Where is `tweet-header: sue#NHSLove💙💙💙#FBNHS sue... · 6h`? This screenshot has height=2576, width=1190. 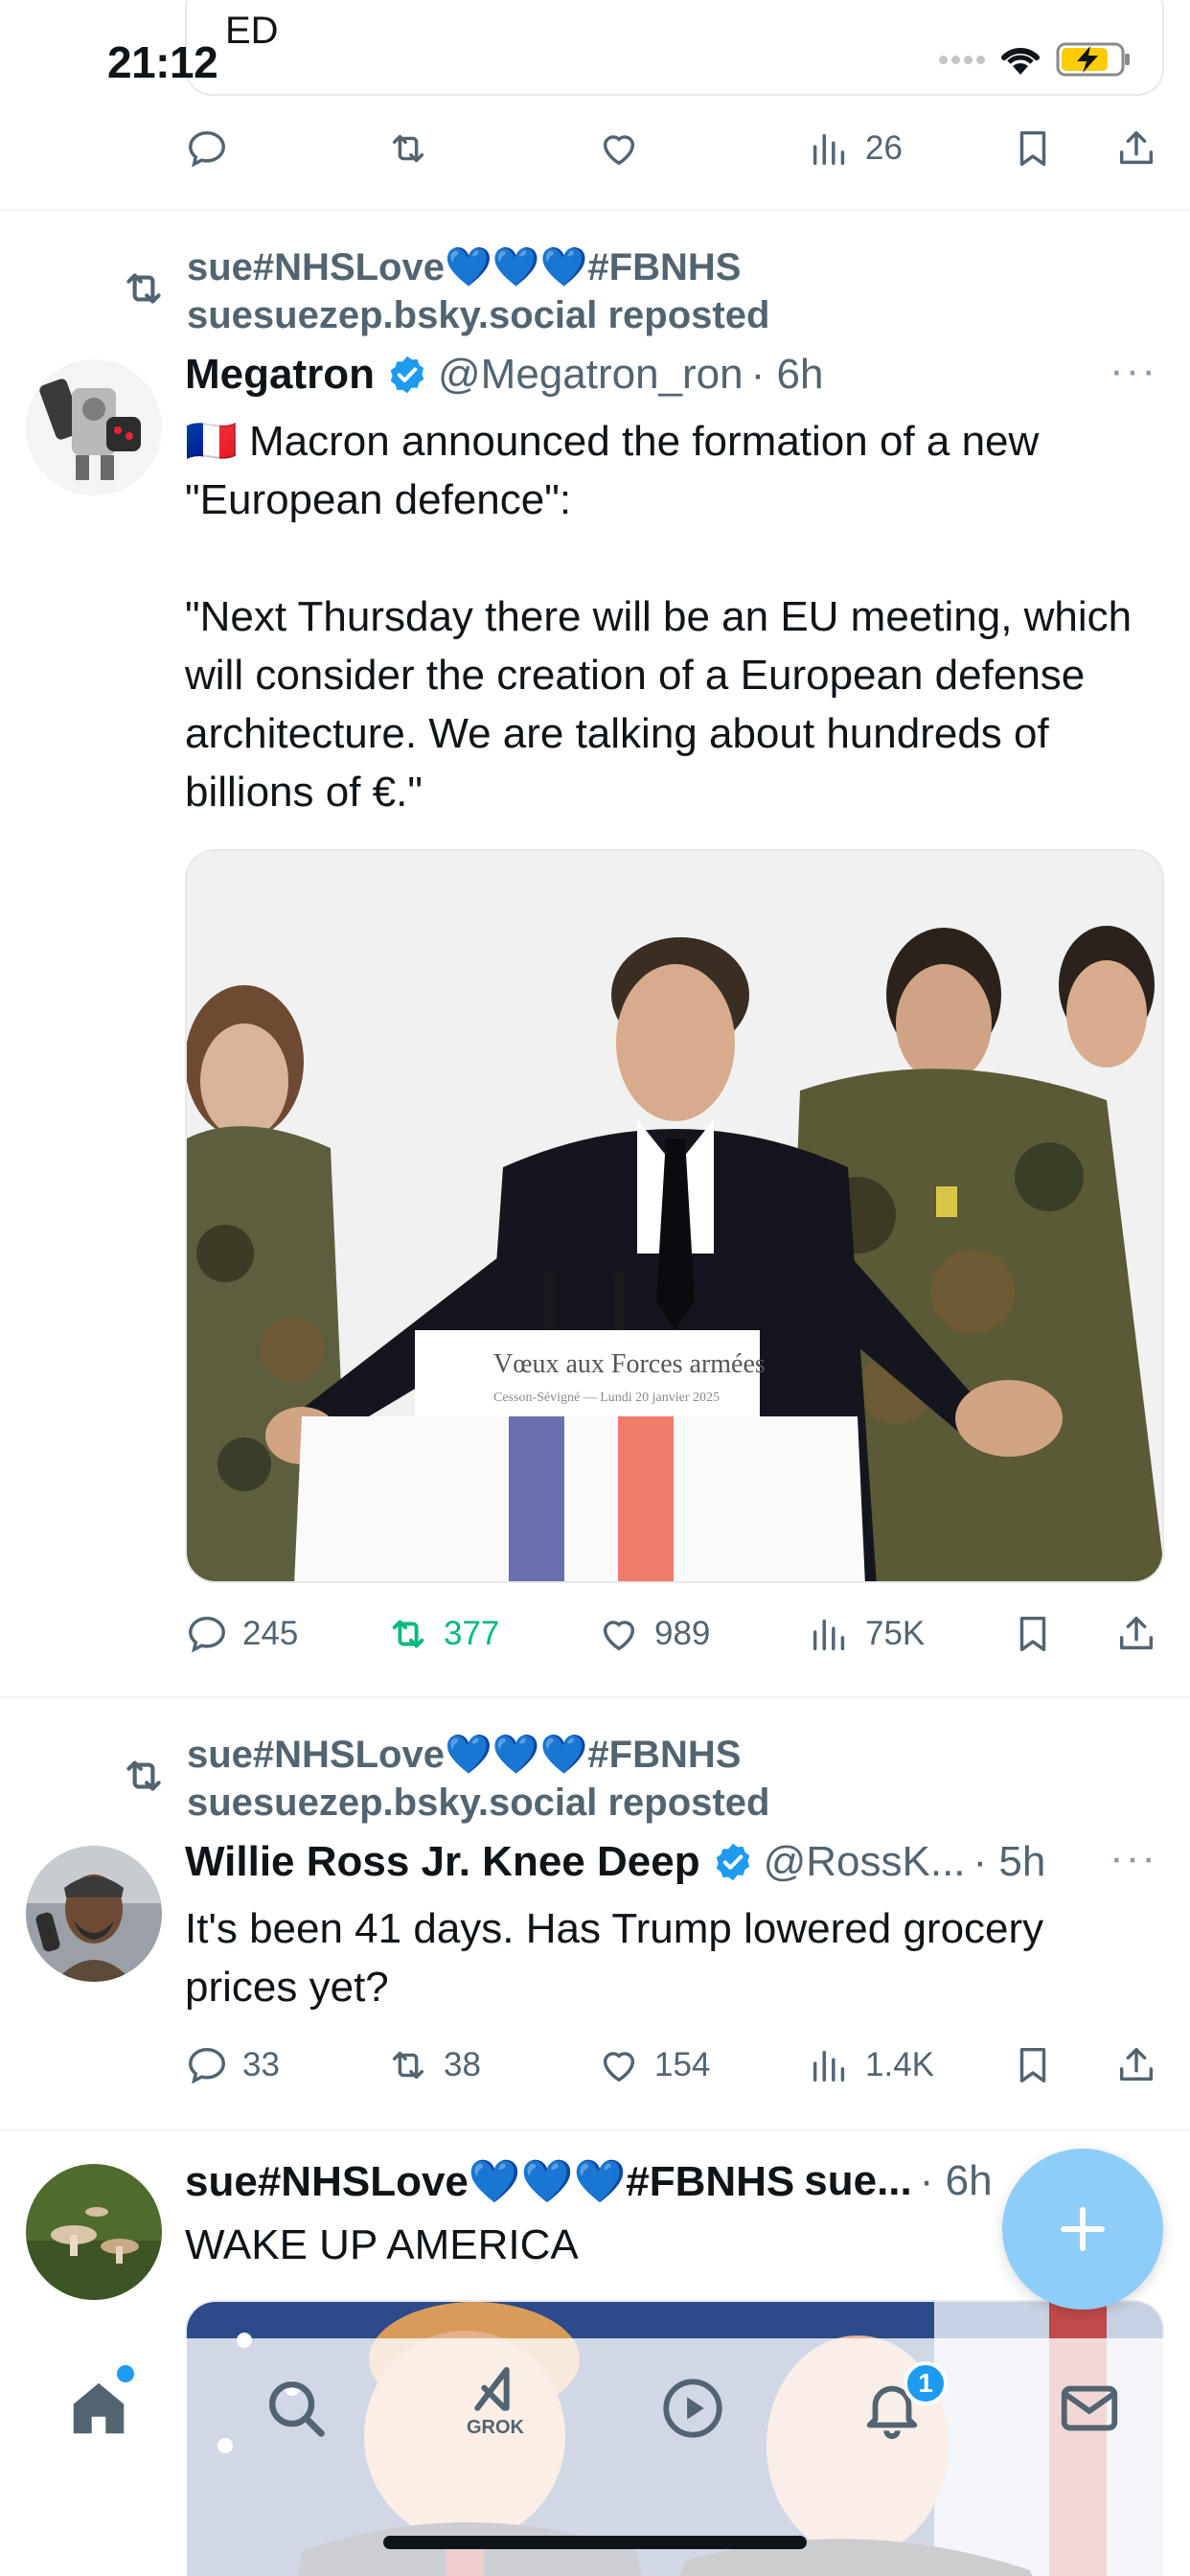 tweet-header: sue#NHSLove💙💙💙#FBNHS sue... · 6h is located at coordinates (589, 2181).